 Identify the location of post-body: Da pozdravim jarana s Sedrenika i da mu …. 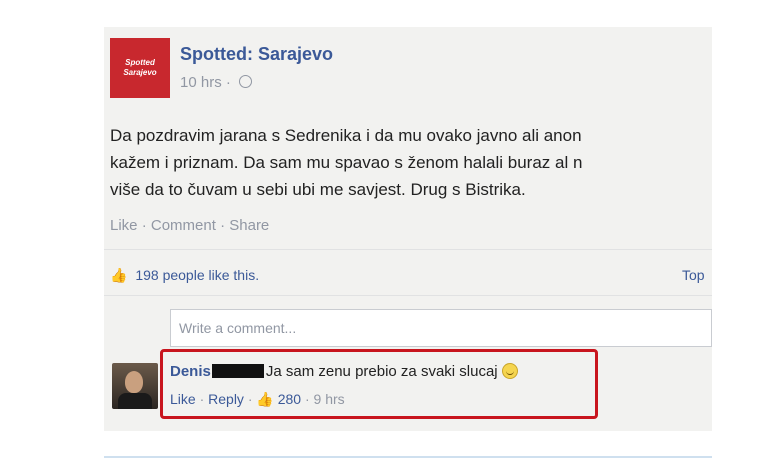
(411, 162).